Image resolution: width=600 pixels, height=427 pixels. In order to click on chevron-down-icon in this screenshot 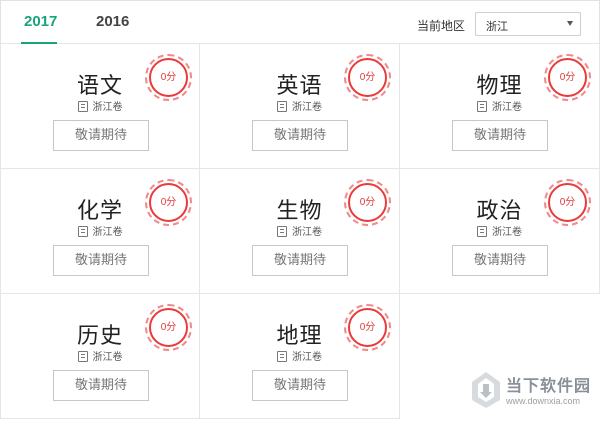, I will do `click(570, 23)`.